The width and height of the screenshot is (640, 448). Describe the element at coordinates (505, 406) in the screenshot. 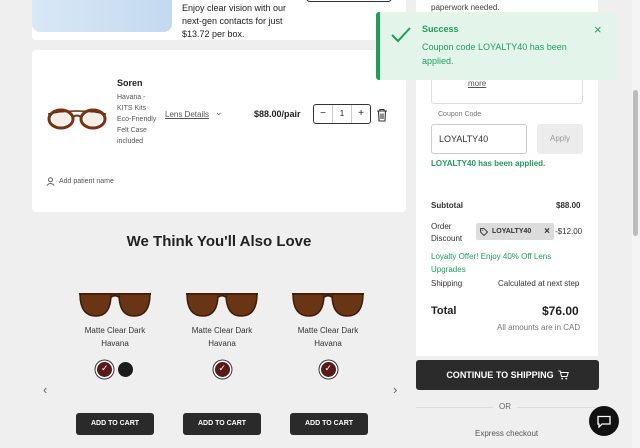

I see `or-text: OR` at that location.